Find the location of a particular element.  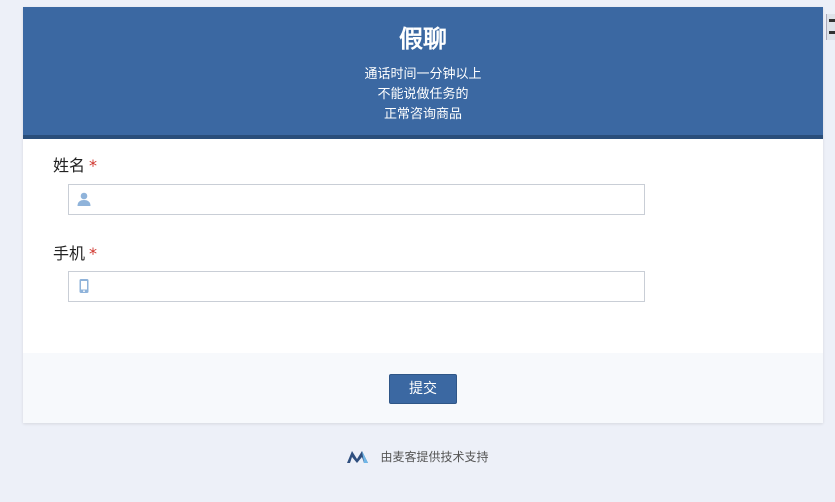

form-description: 通话时间一分钟以上 不能说做任务的 正常咨询商品 is located at coordinates (423, 95).